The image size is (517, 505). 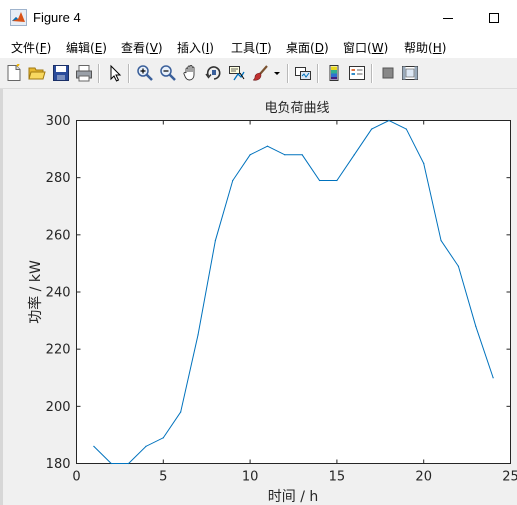 What do you see at coordinates (261, 73) in the screenshot?
I see `brush-icon` at bounding box center [261, 73].